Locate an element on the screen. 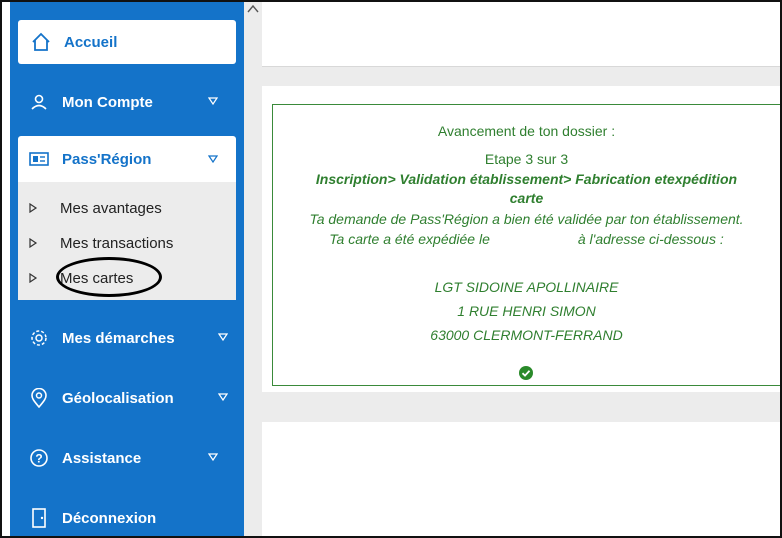 Image resolution: width=782 pixels, height=538 pixels. sidebar-item-assistance: ? Assistance is located at coordinates (127, 458).